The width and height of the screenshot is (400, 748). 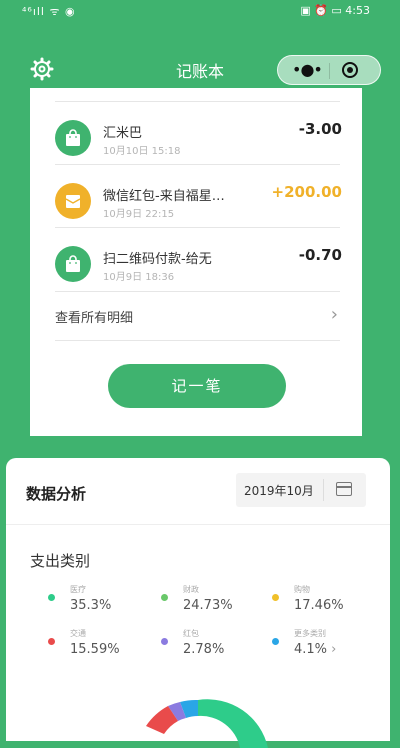 I want to click on category-legend-item: 医疗 35.3%, so click(x=103, y=604).